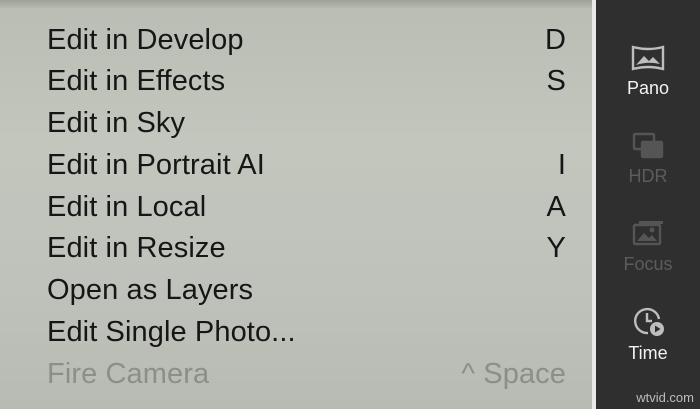  What do you see at coordinates (648, 176) in the screenshot?
I see `tool-label: HDR` at bounding box center [648, 176].